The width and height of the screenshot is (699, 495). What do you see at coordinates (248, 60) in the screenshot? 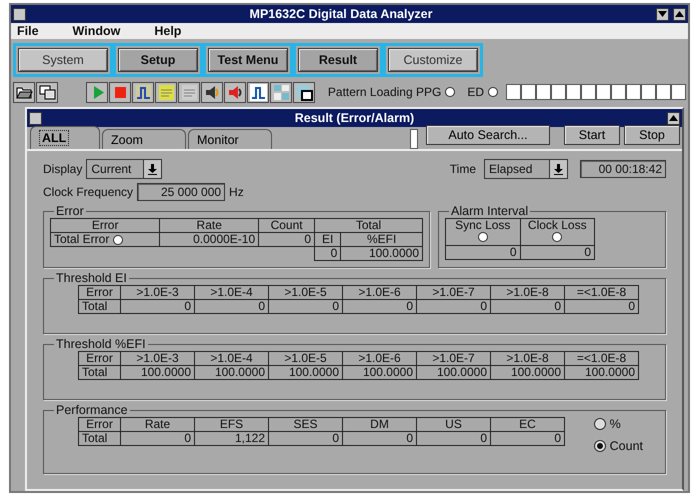
I see `nav-button: Test Menu` at bounding box center [248, 60].